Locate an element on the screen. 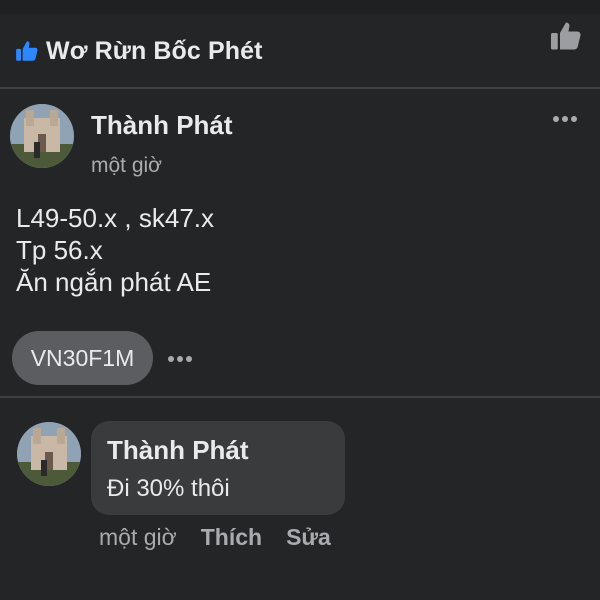 This screenshot has height=600, width=600. top-strip is located at coordinates (300, 7).